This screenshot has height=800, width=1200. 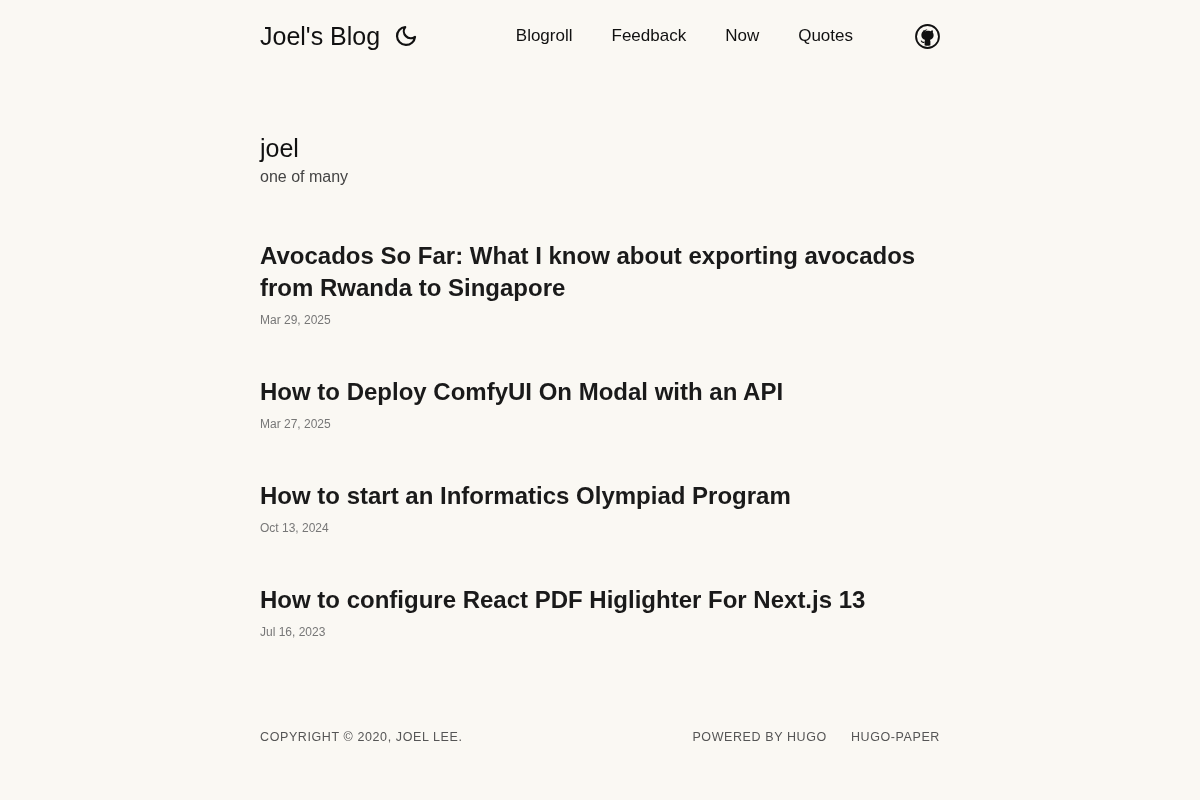 I want to click on footer-link: POWERED BY HUGO, so click(x=759, y=737).